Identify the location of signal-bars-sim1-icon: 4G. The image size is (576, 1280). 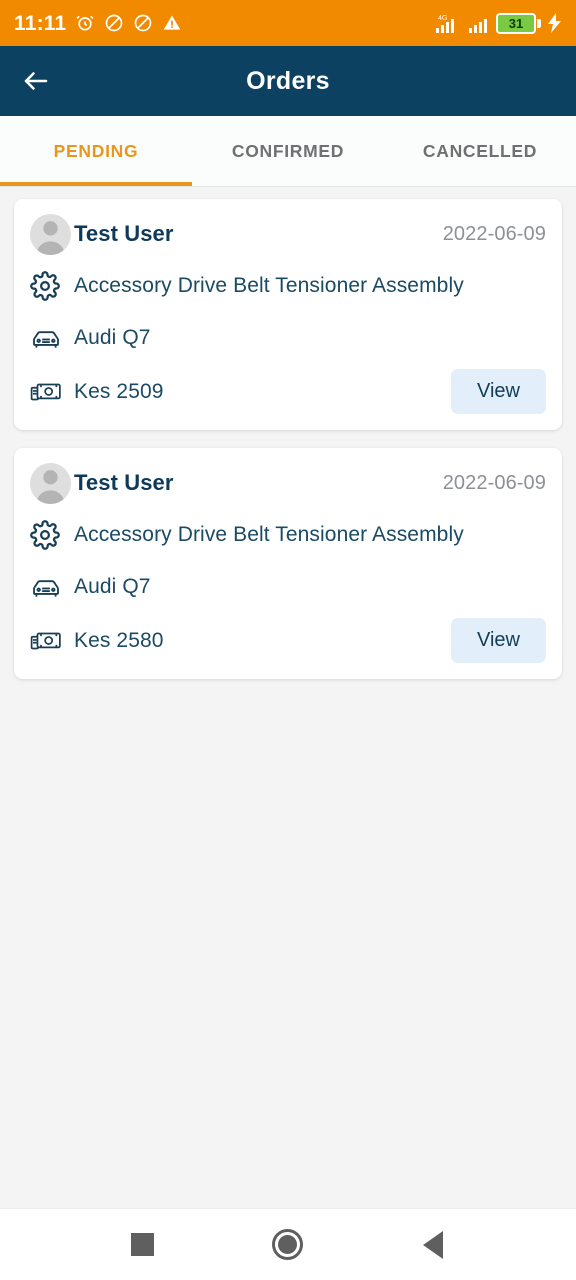
(445, 24).